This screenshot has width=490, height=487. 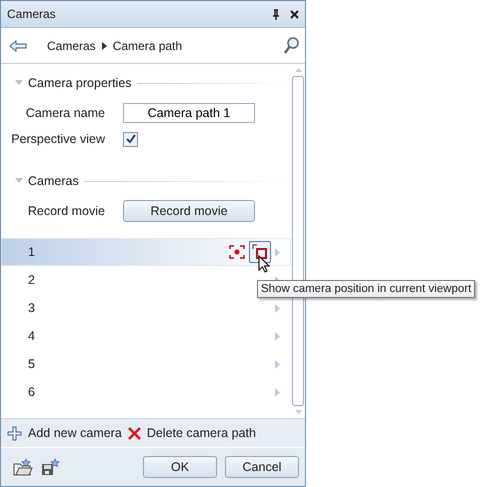 What do you see at coordinates (18, 46) in the screenshot?
I see `back-arrow-icon` at bounding box center [18, 46].